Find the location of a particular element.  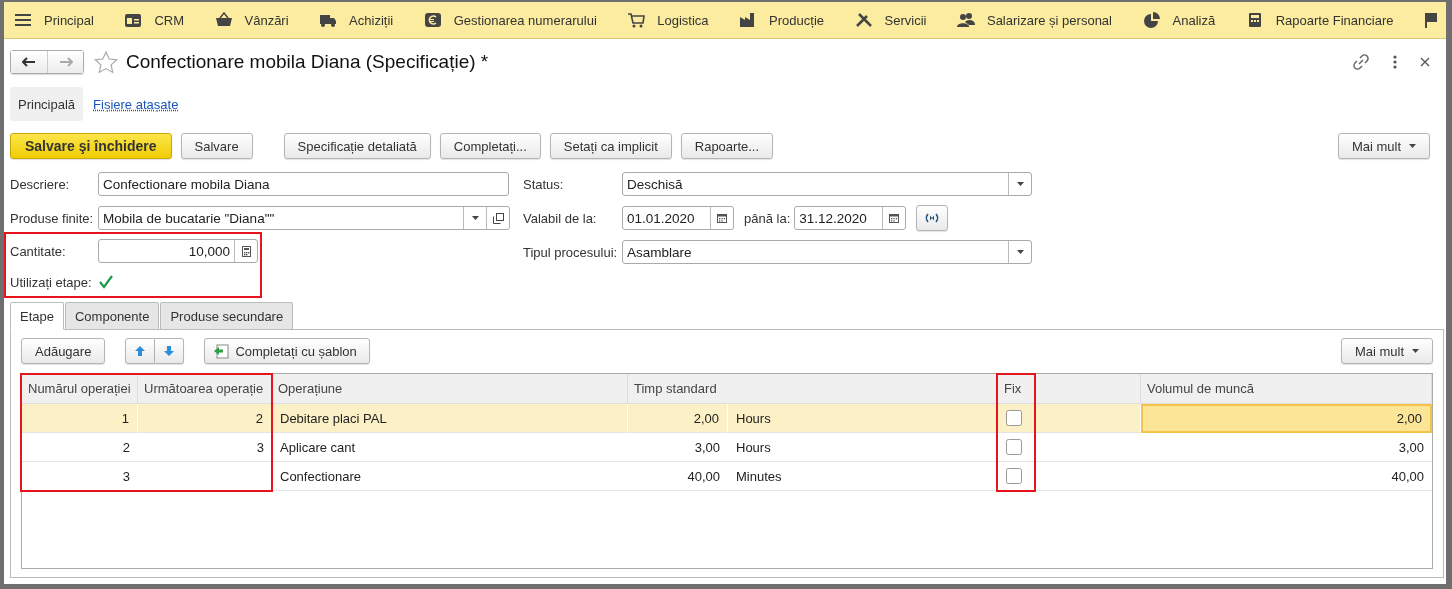

description-field: Confectionare mobila Diana is located at coordinates (303, 184).